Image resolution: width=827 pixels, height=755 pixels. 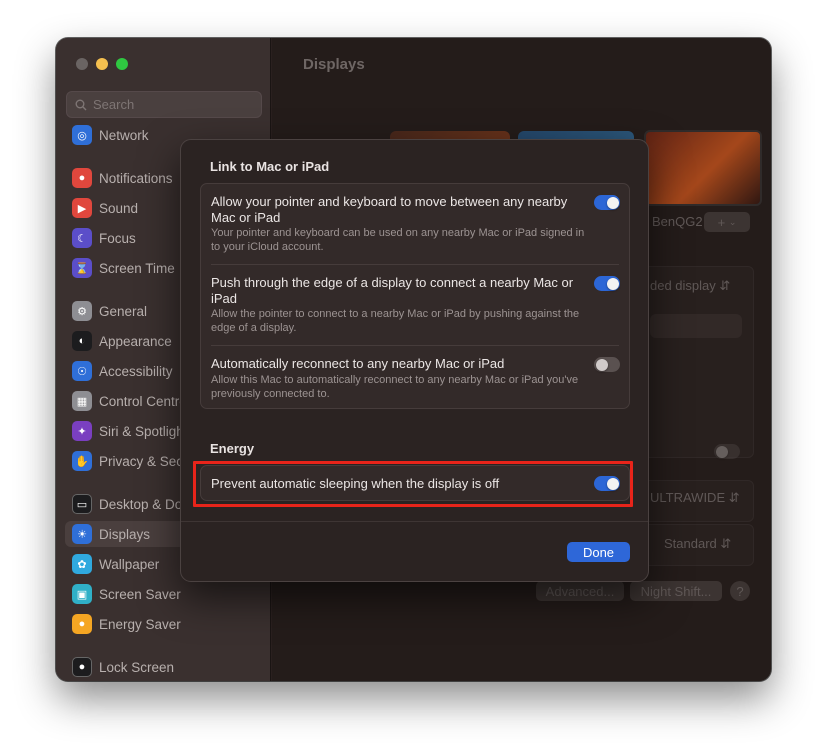 I want to click on search-icon, so click(x=81, y=104).